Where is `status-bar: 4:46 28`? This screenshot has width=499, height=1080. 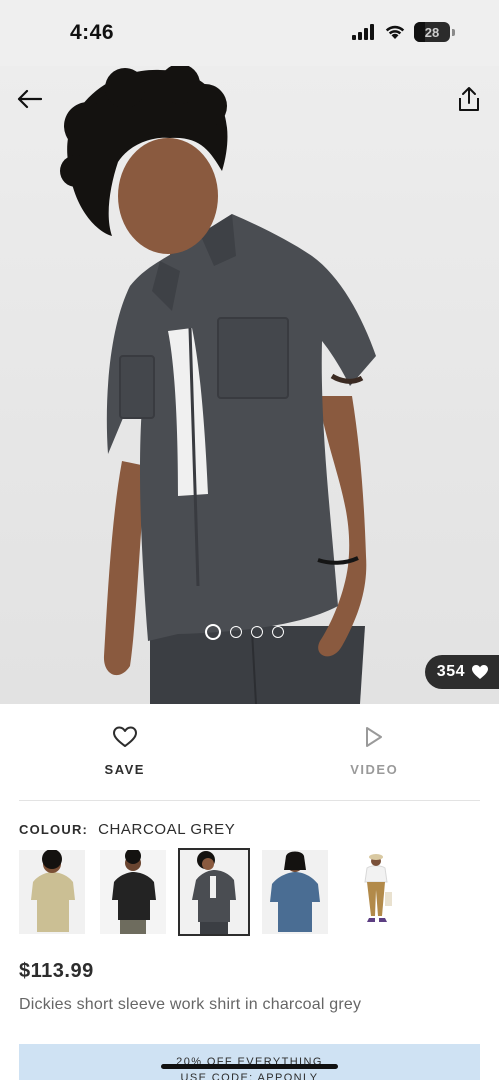 status-bar: 4:46 28 is located at coordinates (249, 33).